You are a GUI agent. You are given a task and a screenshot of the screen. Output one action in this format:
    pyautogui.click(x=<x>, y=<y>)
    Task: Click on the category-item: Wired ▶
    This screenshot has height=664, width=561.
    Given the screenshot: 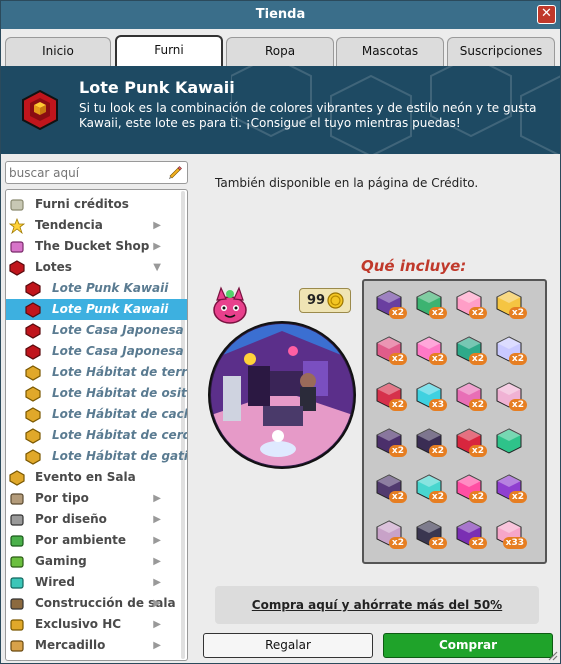 What is the action you would take?
    pyautogui.click(x=96, y=582)
    